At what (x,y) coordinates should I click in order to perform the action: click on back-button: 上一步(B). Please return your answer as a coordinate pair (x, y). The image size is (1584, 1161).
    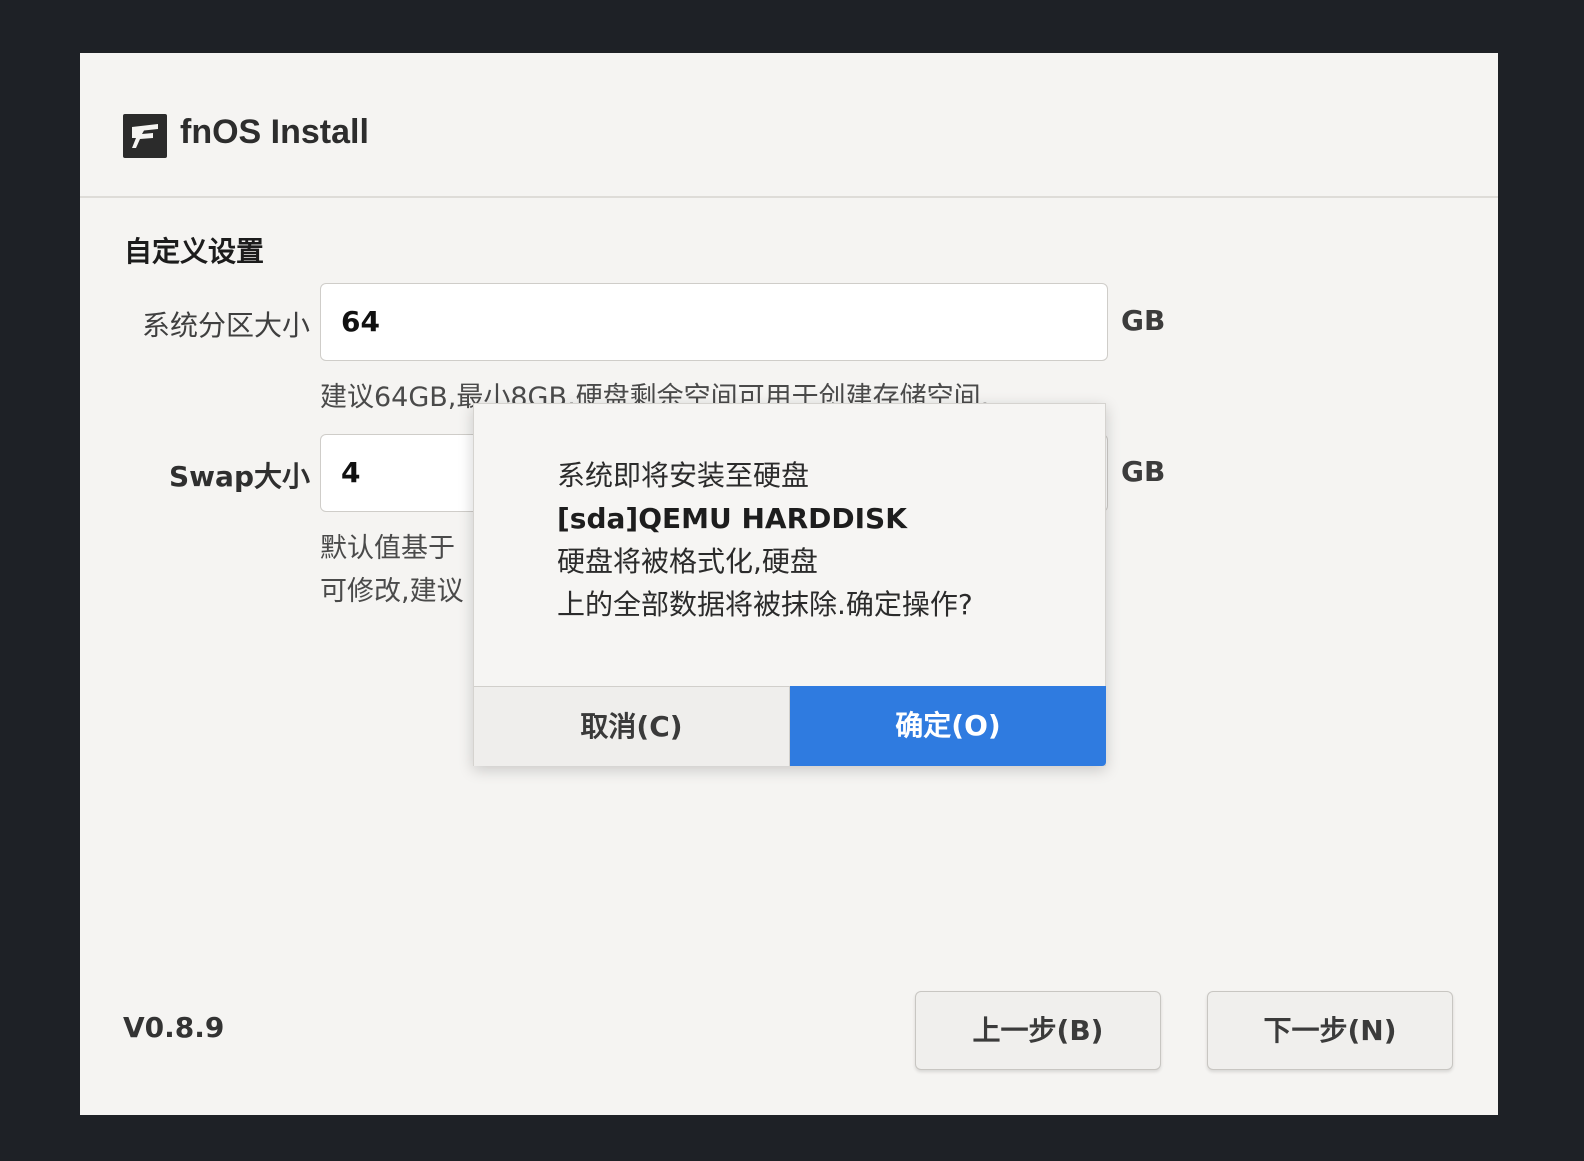
    Looking at the image, I should click on (1038, 1030).